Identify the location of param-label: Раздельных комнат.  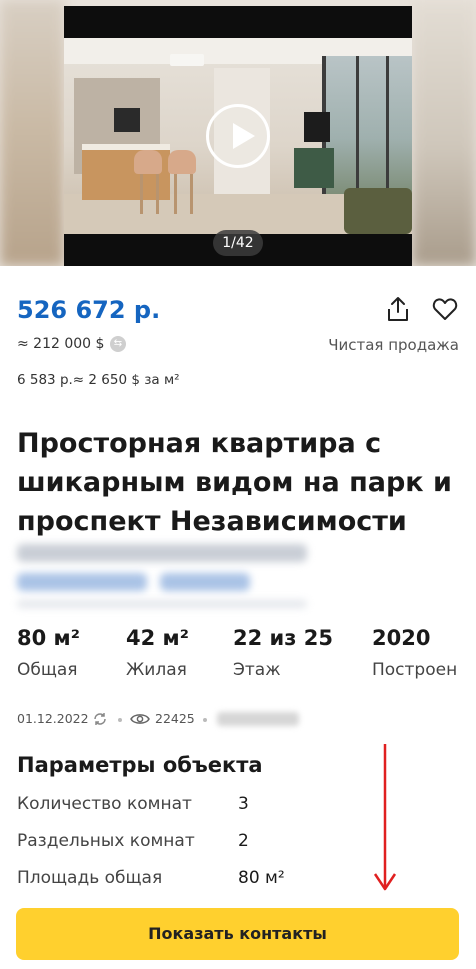
(106, 841).